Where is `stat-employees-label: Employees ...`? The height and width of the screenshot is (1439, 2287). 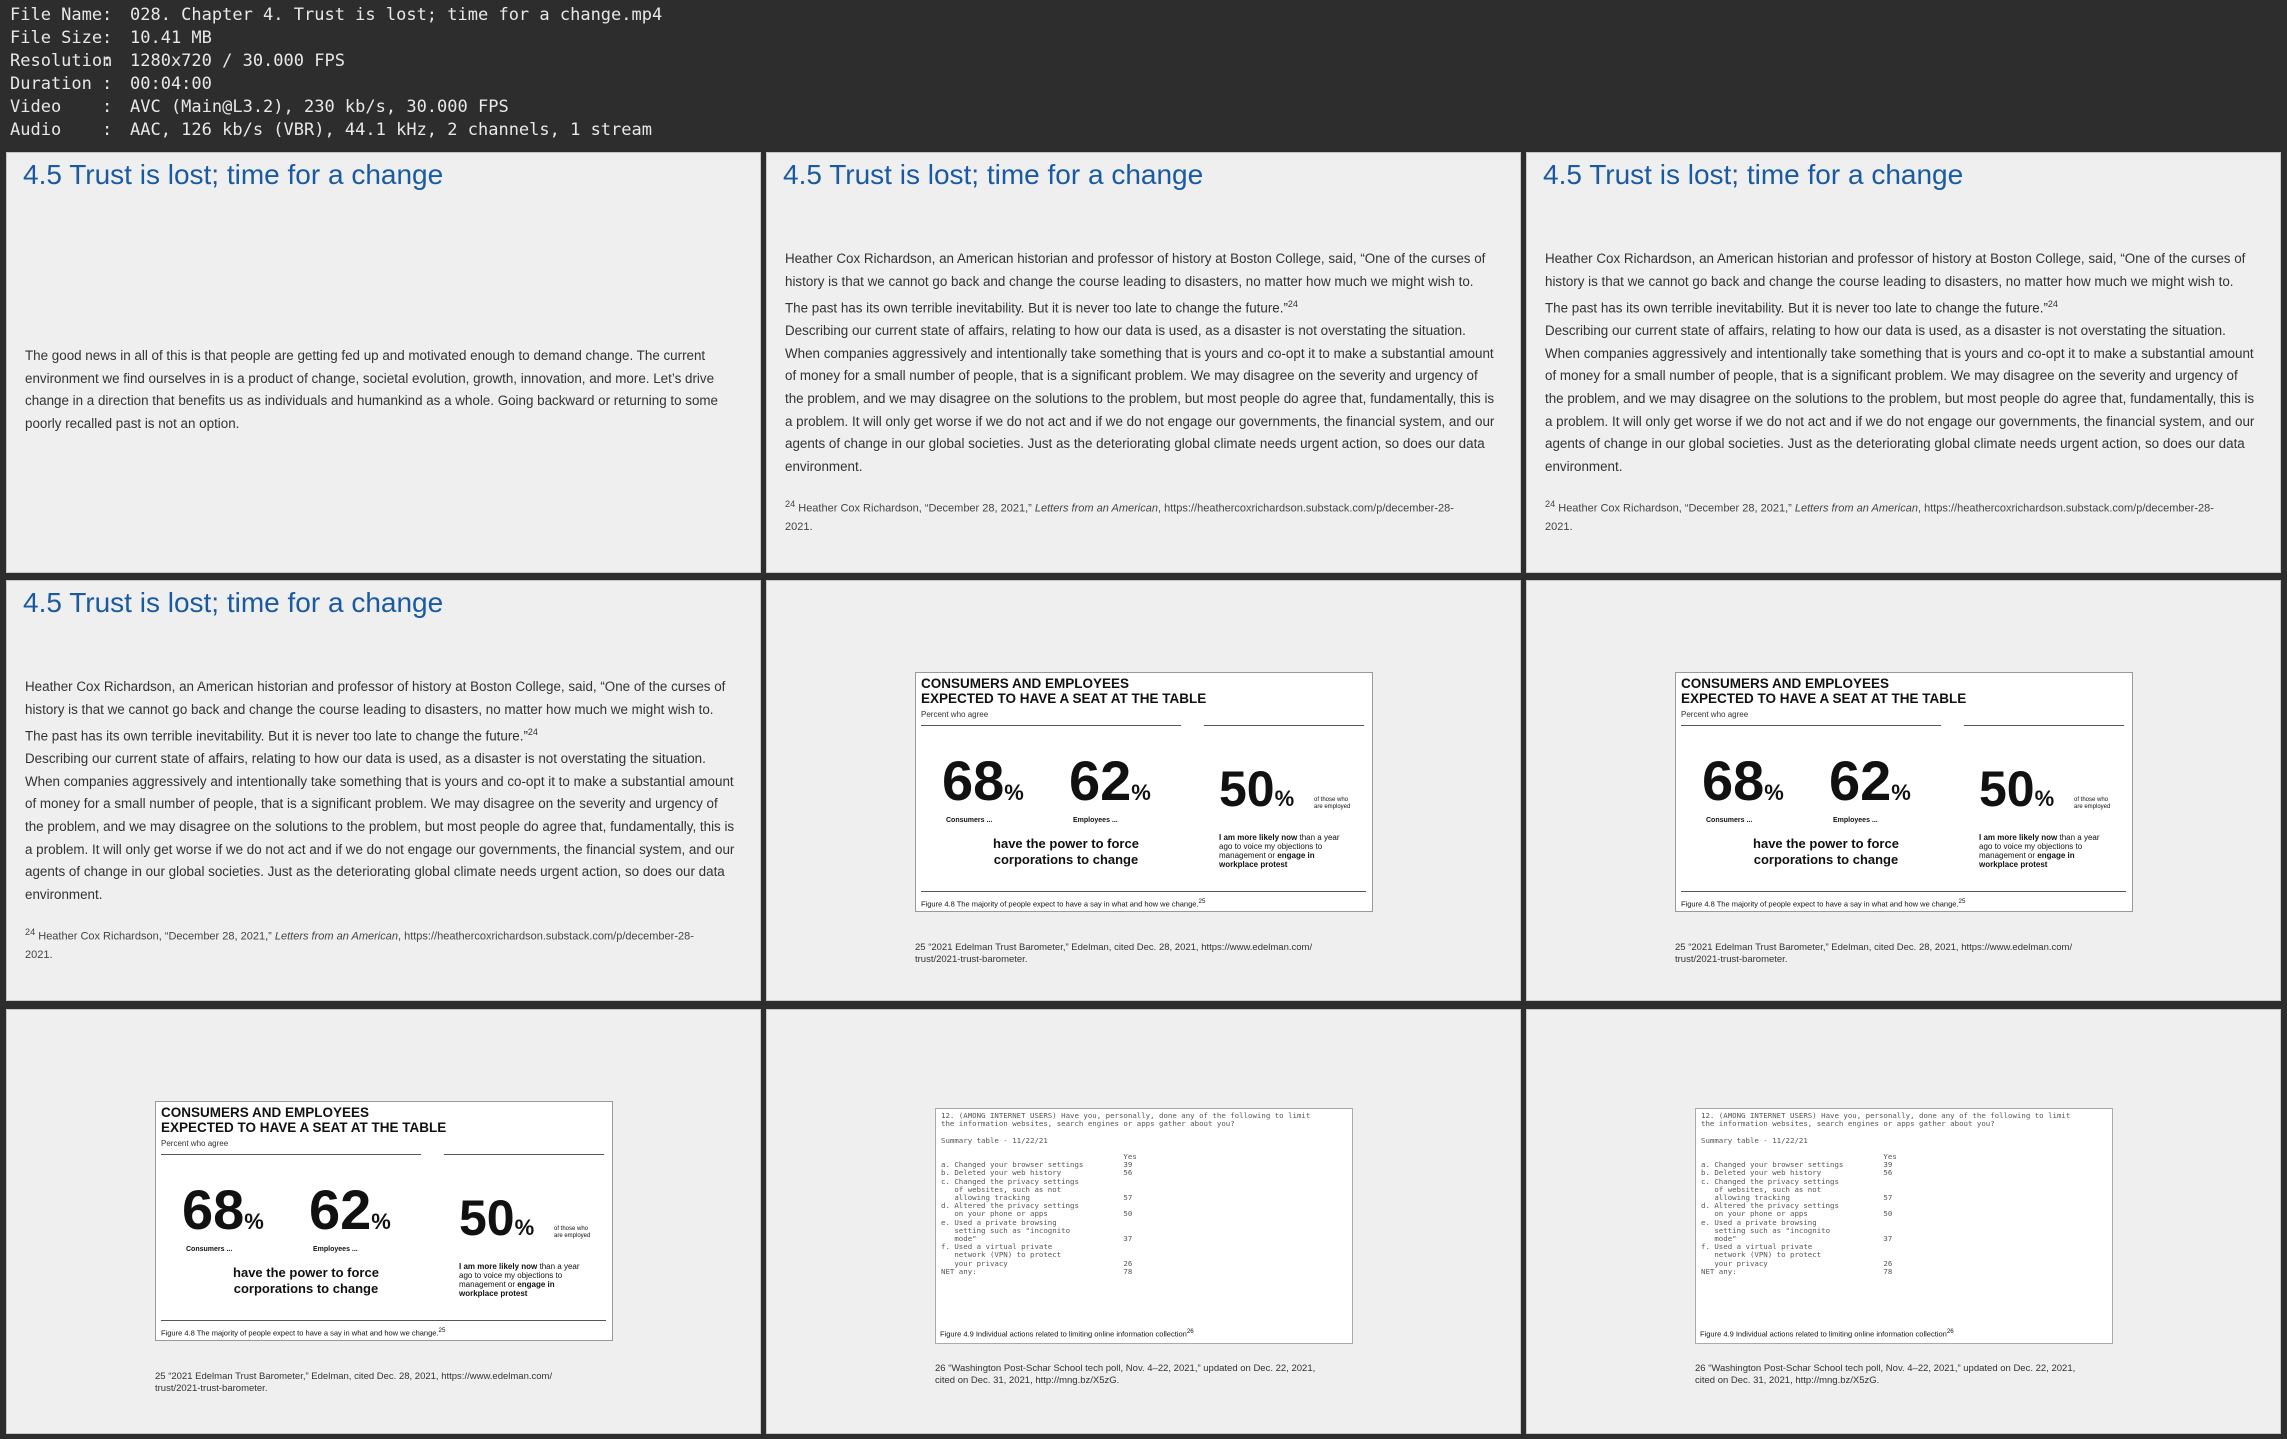
stat-employees-label: Employees ... is located at coordinates (1095, 820).